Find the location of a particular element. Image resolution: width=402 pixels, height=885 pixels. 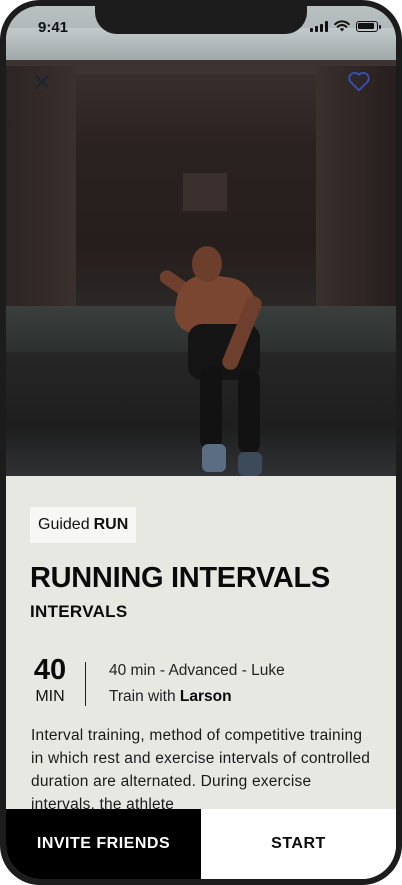

runner-leg-right is located at coordinates (249, 412).